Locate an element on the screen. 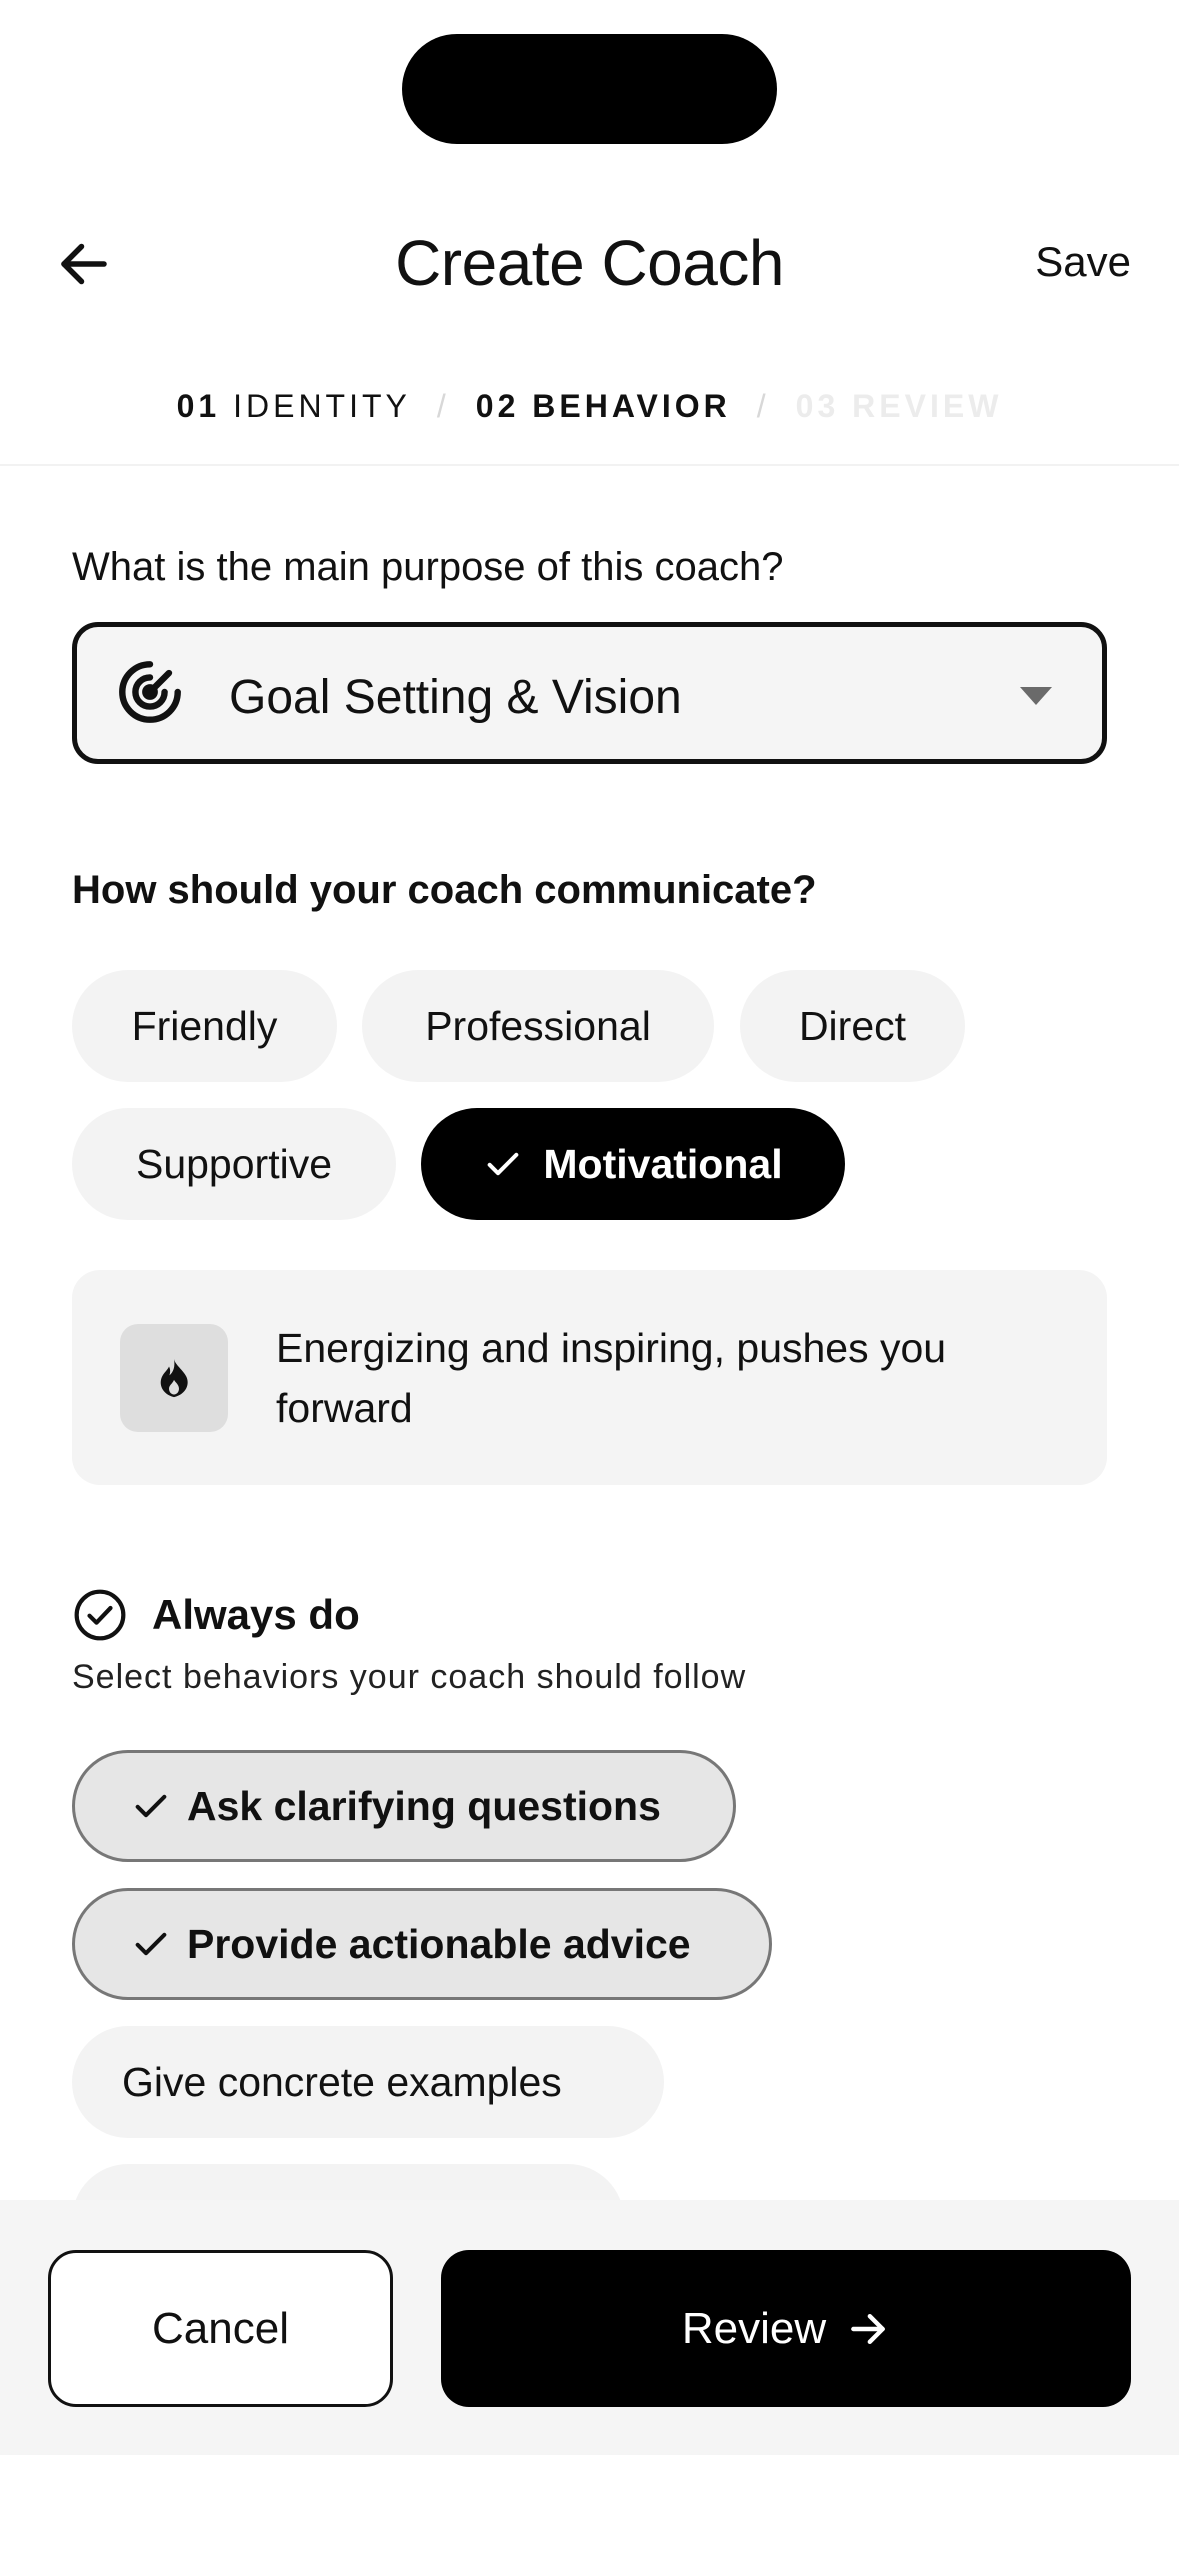  caret-down-icon is located at coordinates (1036, 696).